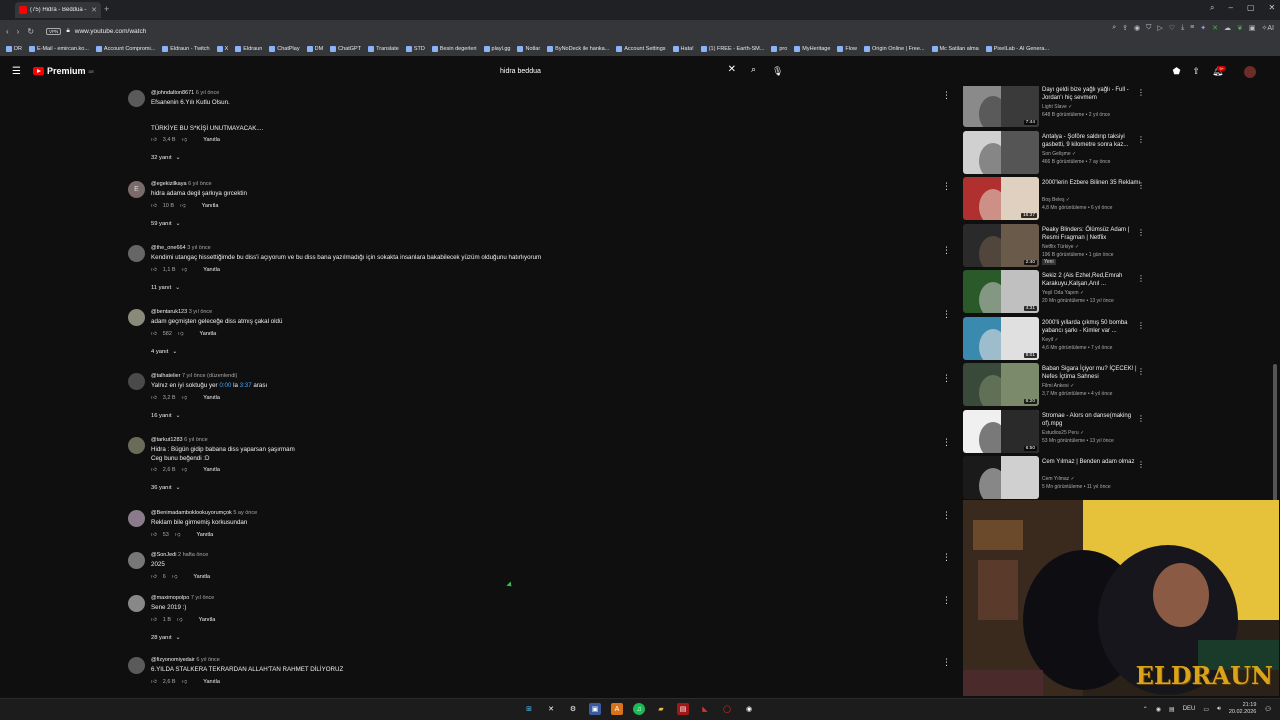  I want to click on display-icon: ▭, so click(1206, 709).